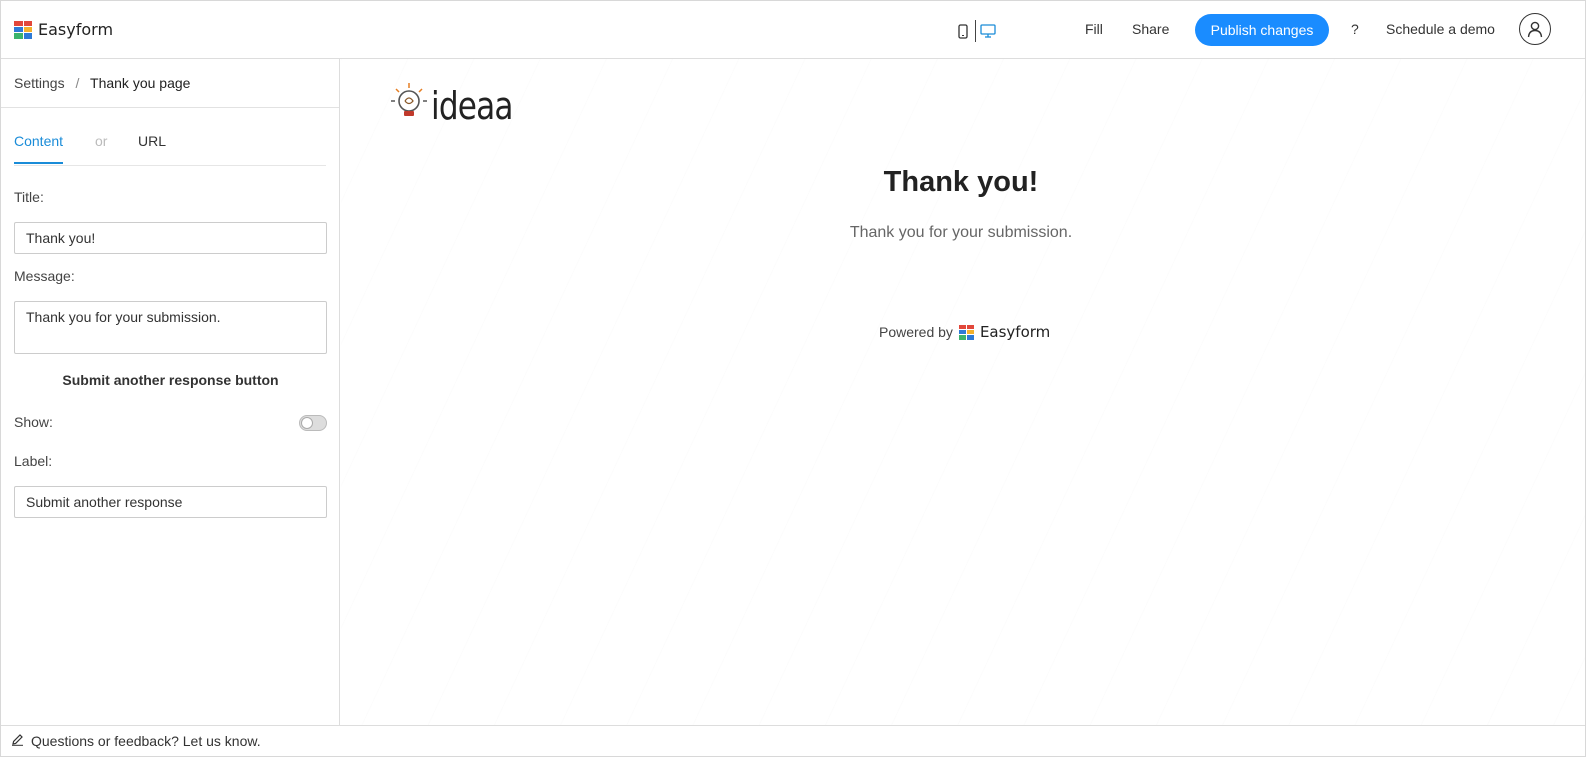 The height and width of the screenshot is (757, 1586). What do you see at coordinates (17, 741) in the screenshot?
I see `pencil-icon` at bounding box center [17, 741].